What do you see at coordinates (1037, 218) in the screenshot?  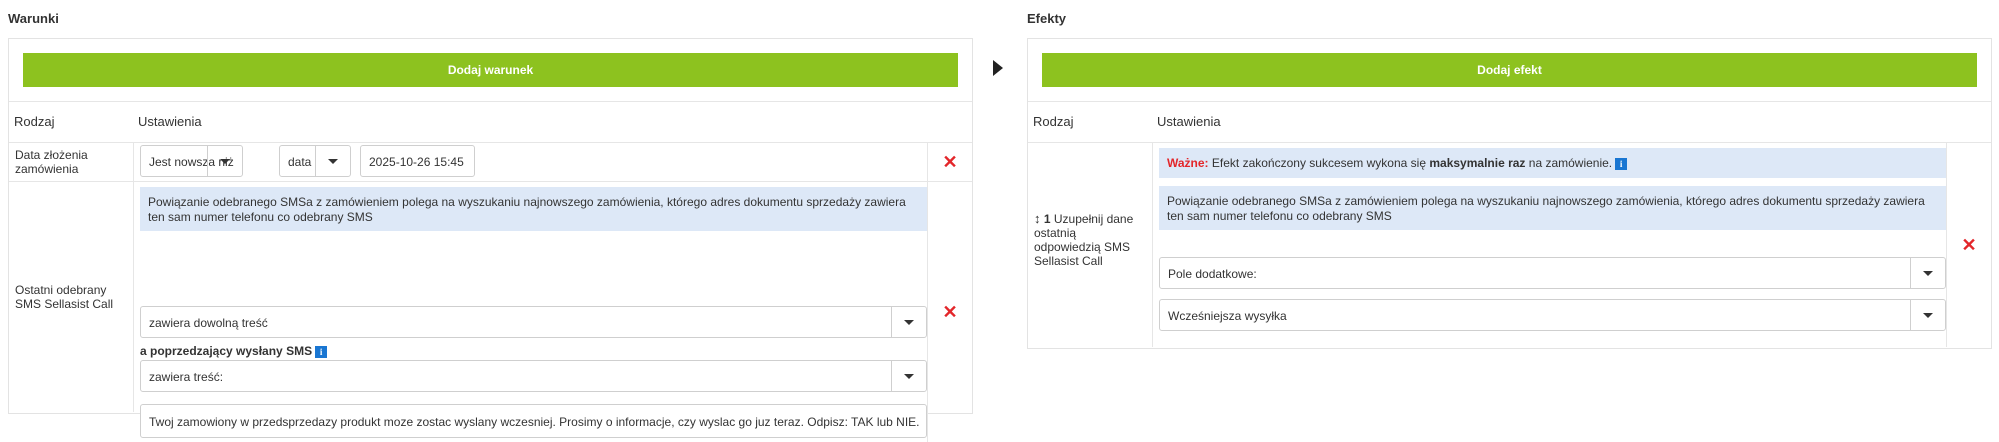 I see `drag-handle-icon: ↕` at bounding box center [1037, 218].